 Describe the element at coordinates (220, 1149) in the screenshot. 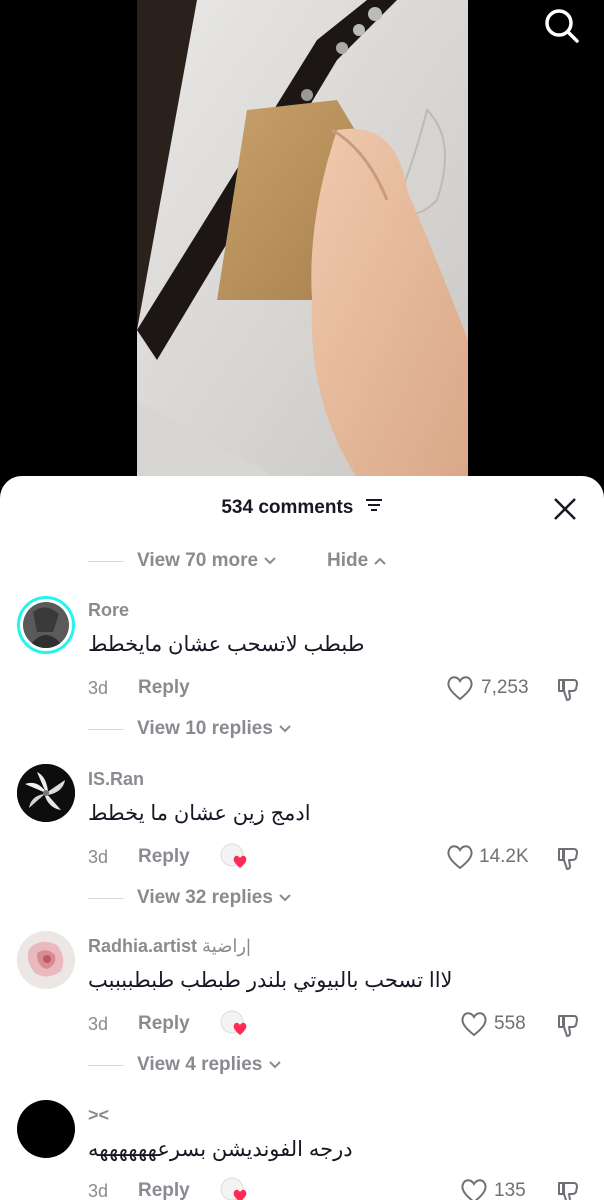

I see `comment-text: درجه الفونديشن بسرعههههههه` at that location.